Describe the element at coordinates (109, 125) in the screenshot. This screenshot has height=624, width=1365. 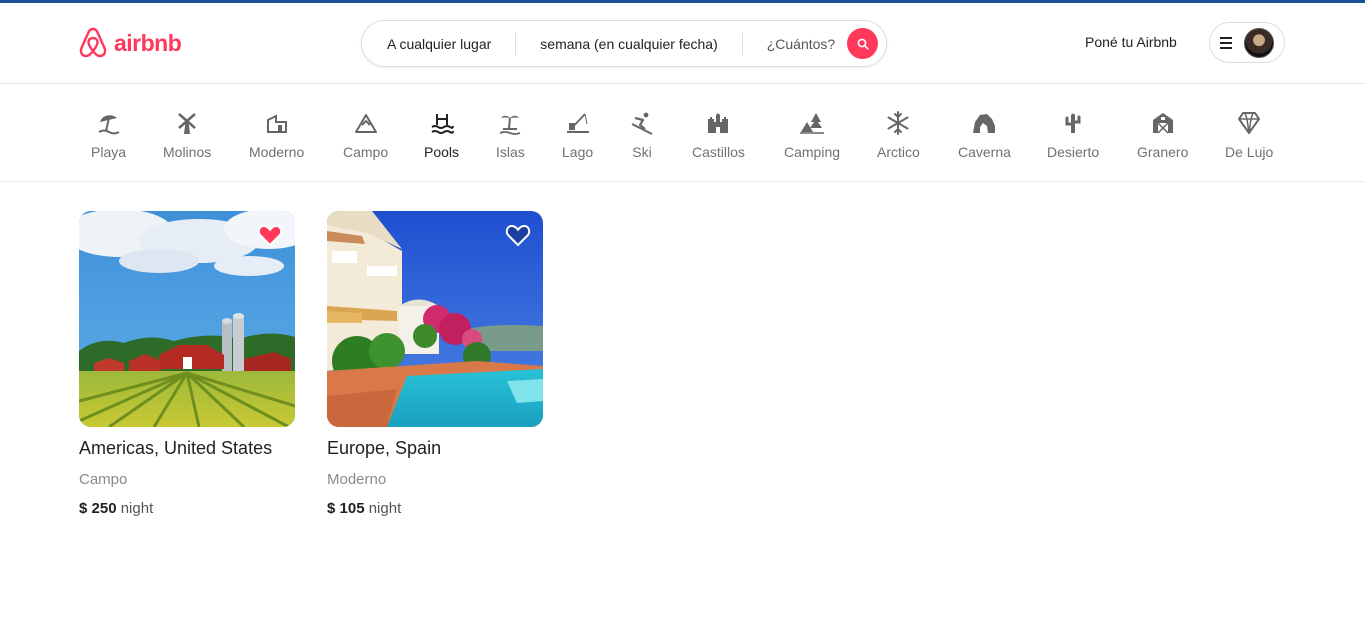
I see `beach-umbrella-icon` at that location.